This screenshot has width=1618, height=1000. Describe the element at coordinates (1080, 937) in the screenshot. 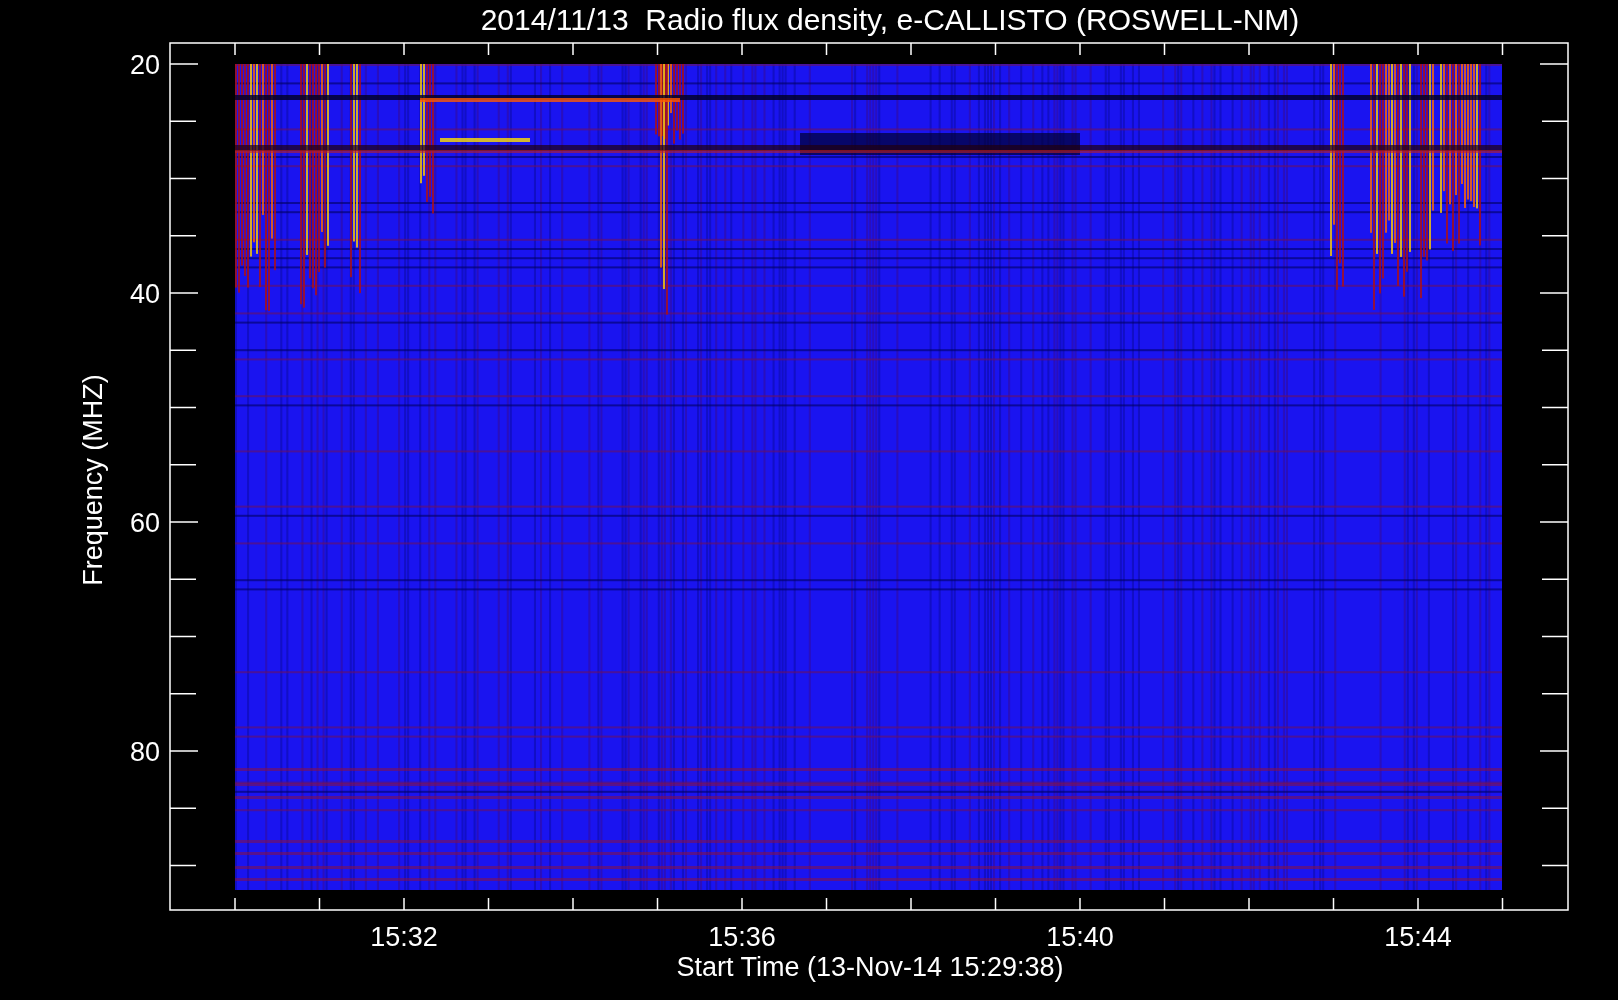

I see `tick-label: 15:40` at that location.